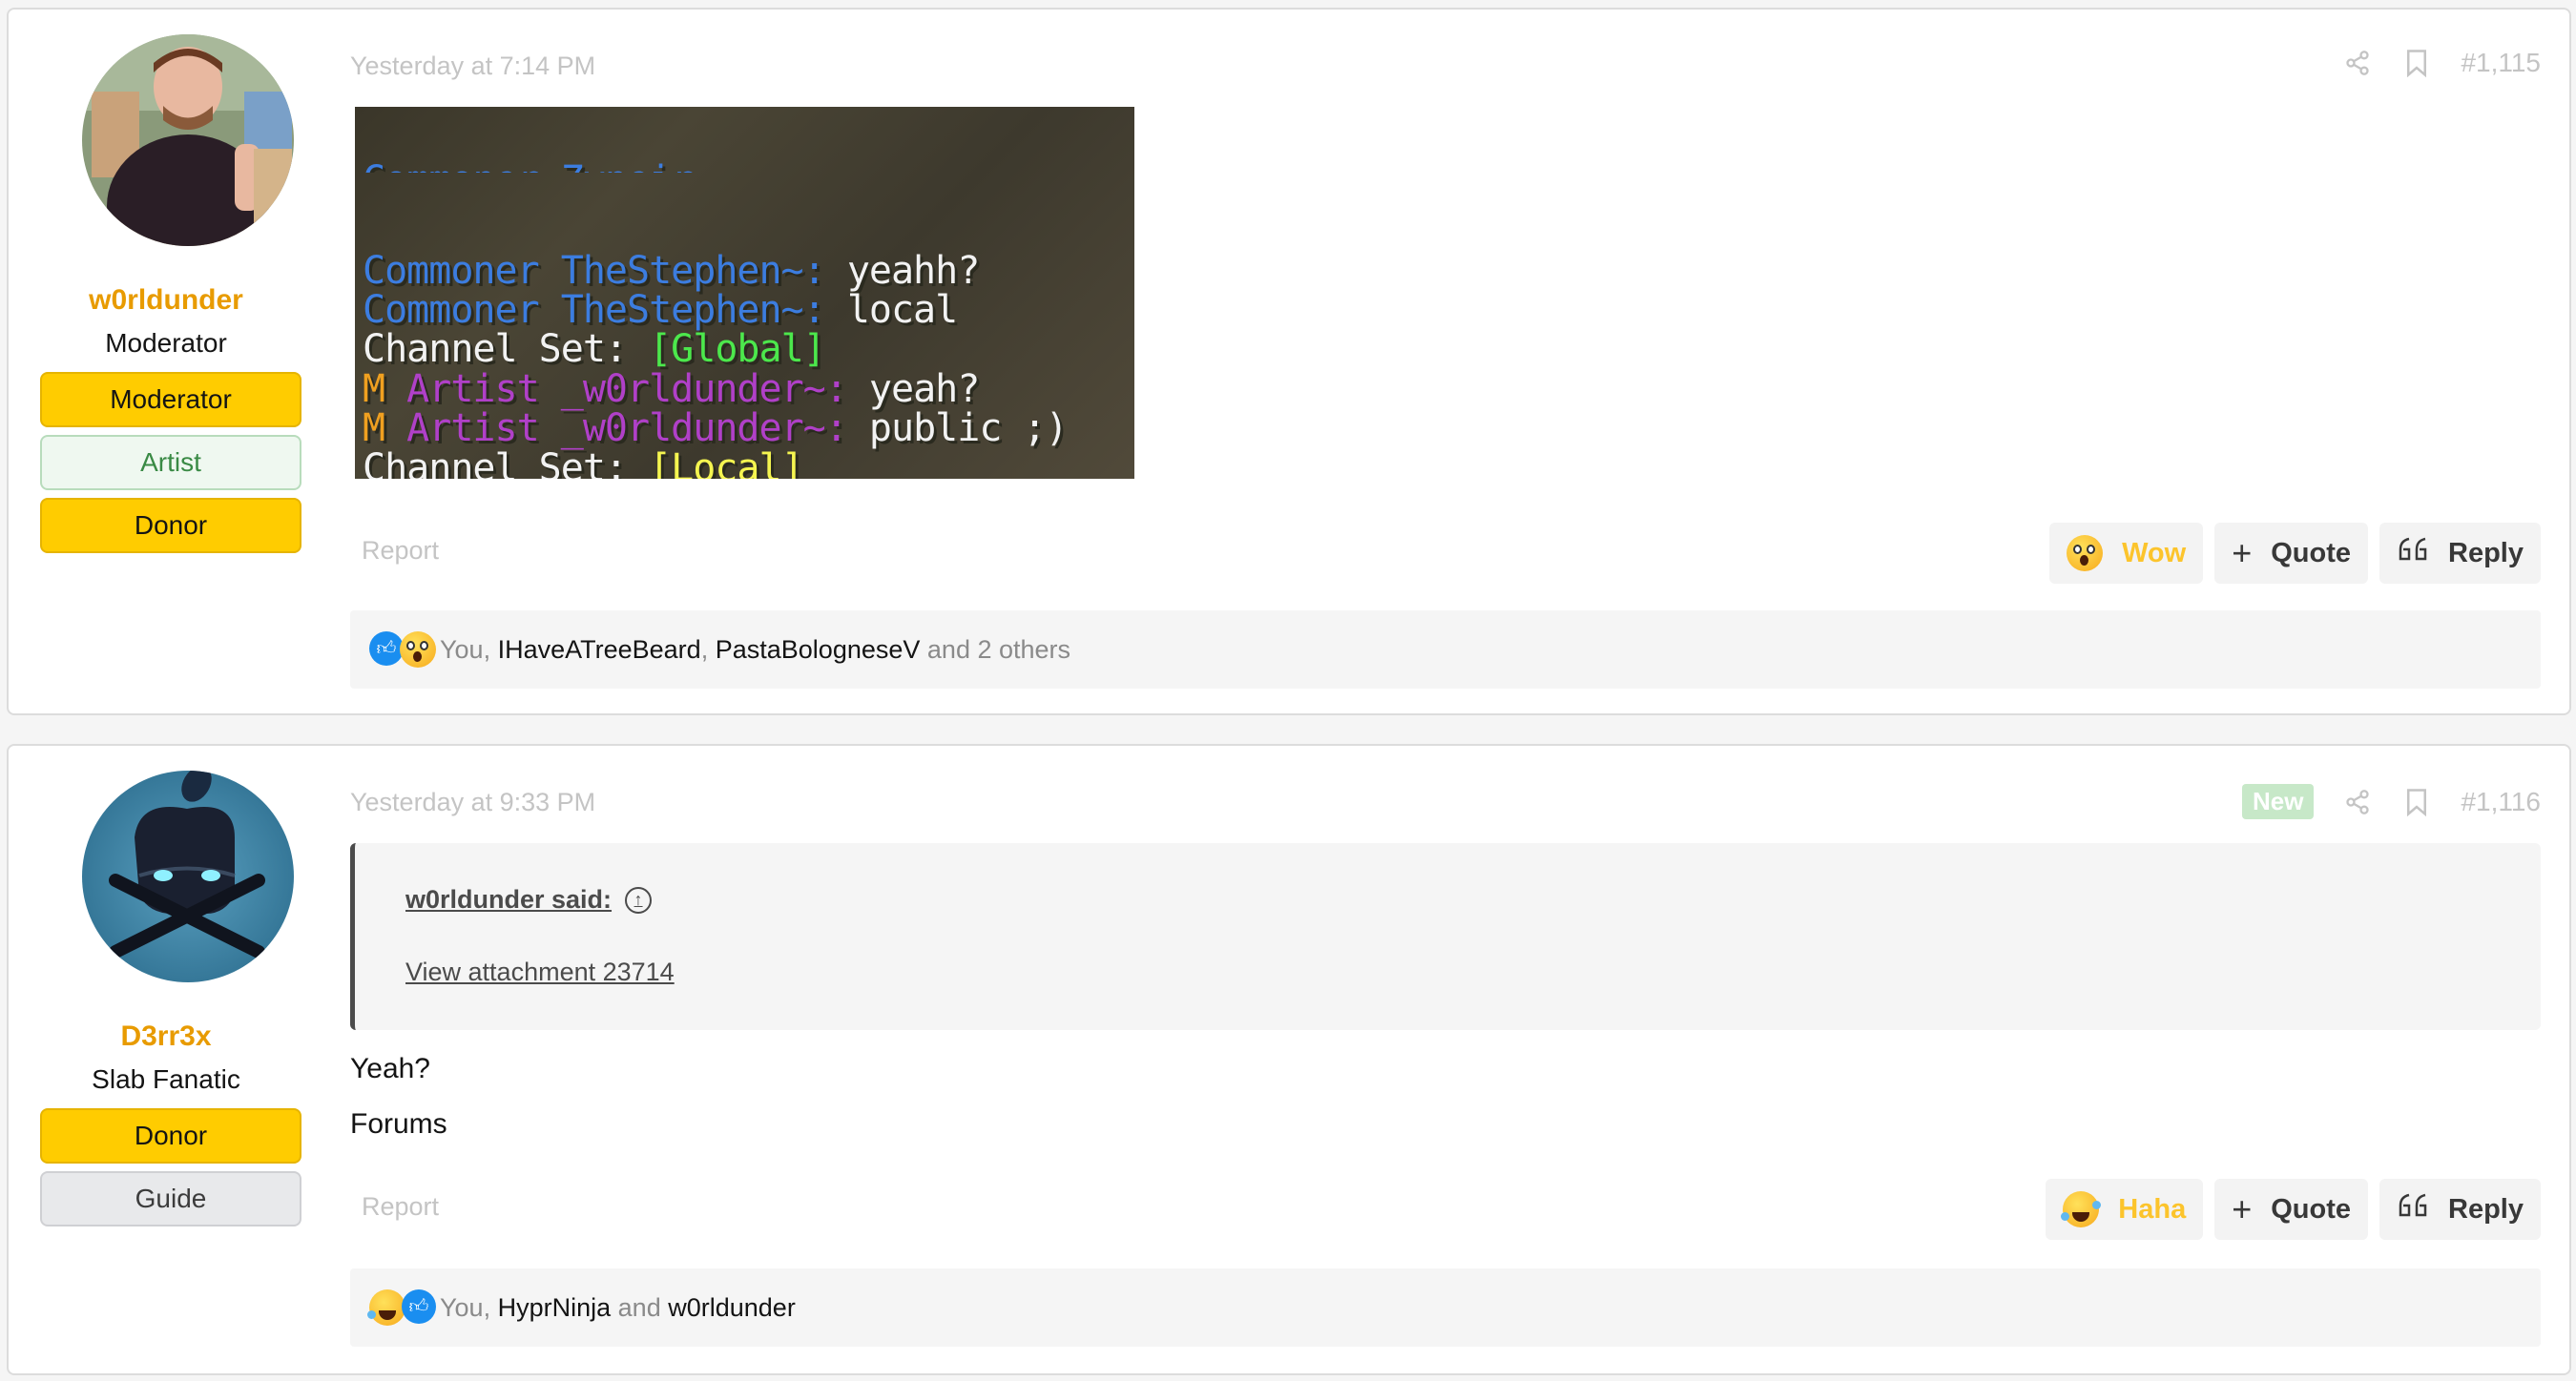 This screenshot has width=2576, height=1381. Describe the element at coordinates (2441, 63) in the screenshot. I see `post-header-actions: #1,115` at that location.